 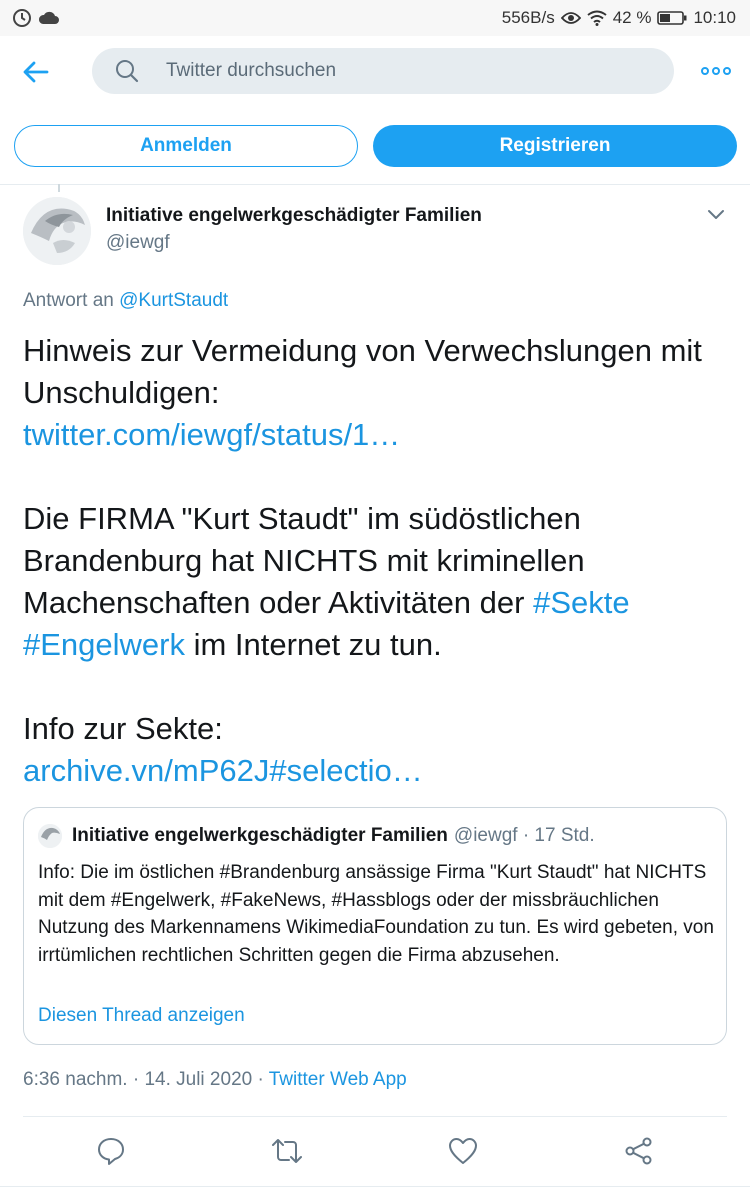 I want to click on login-button: Anmelden, so click(x=186, y=146).